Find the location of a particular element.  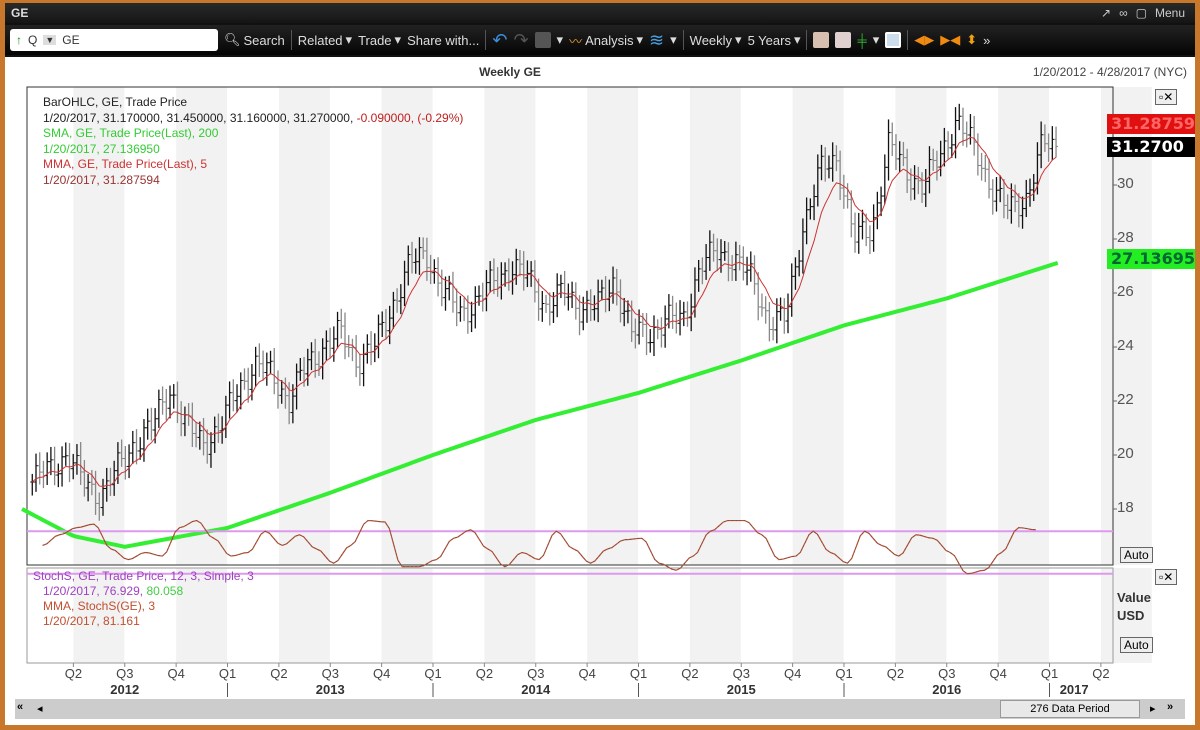

stoch-axis-label: Value USD is located at coordinates (1134, 606).